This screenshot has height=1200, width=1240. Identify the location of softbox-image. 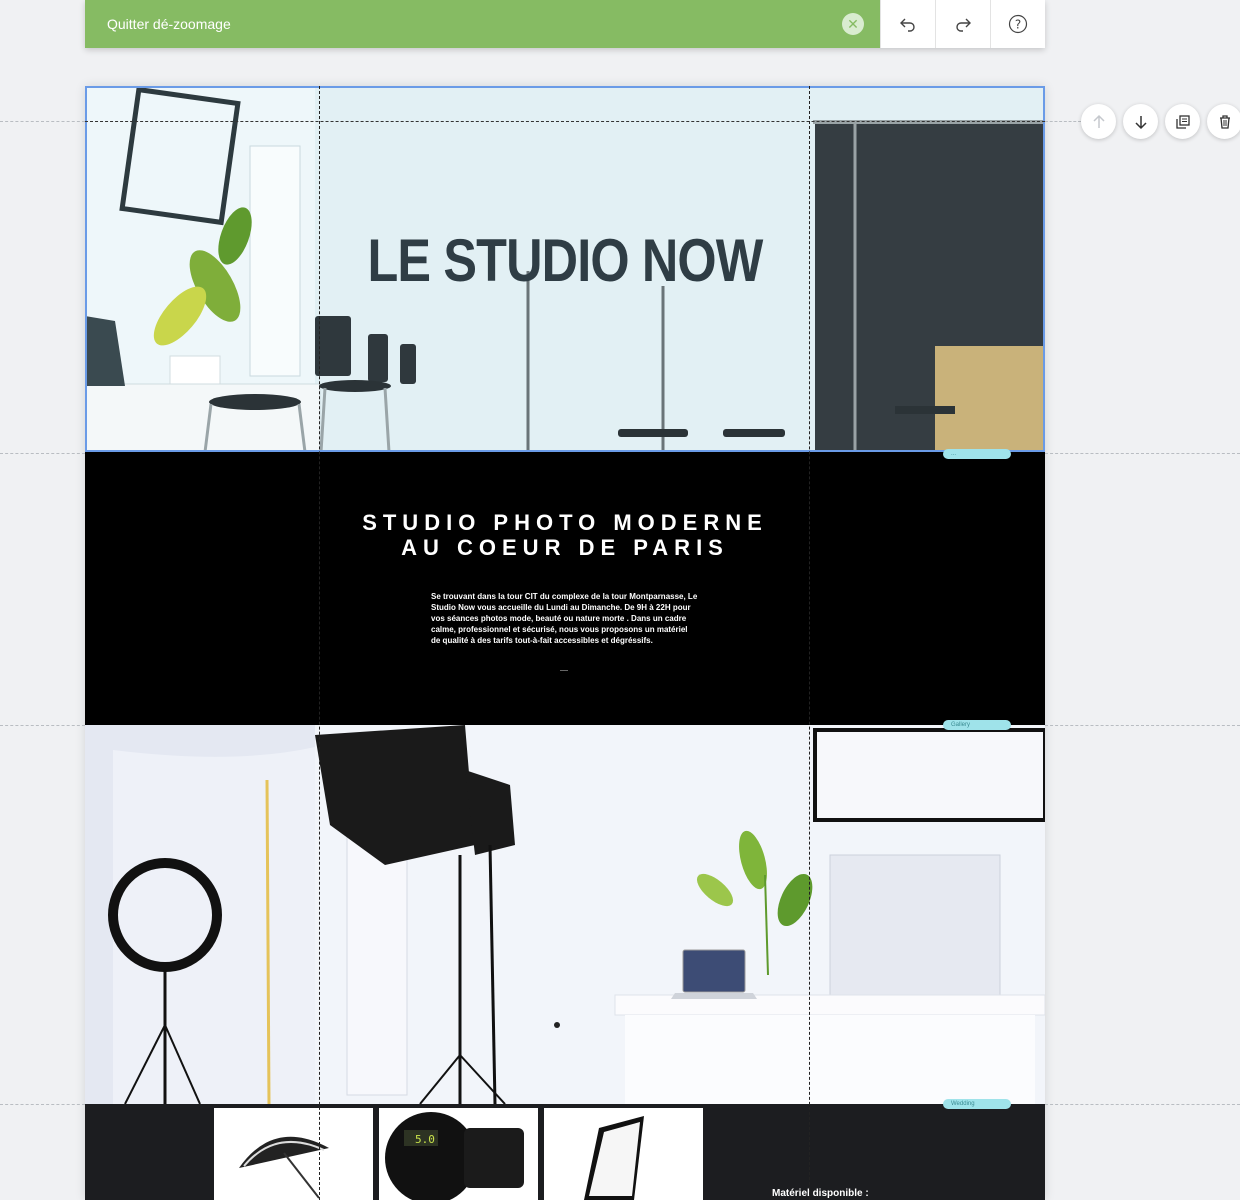
(623, 1154).